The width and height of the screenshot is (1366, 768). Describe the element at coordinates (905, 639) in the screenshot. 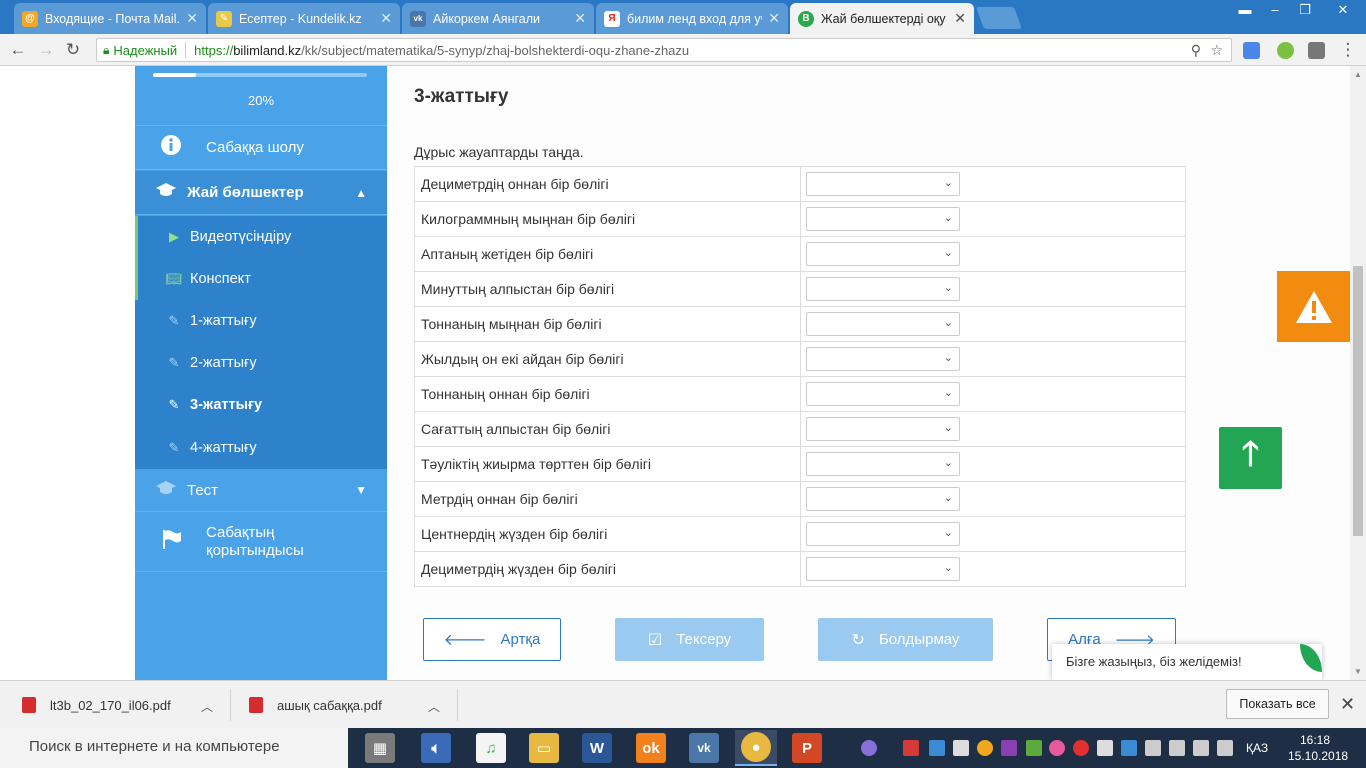

I see `reset-button: ↻ Болдырмау` at that location.